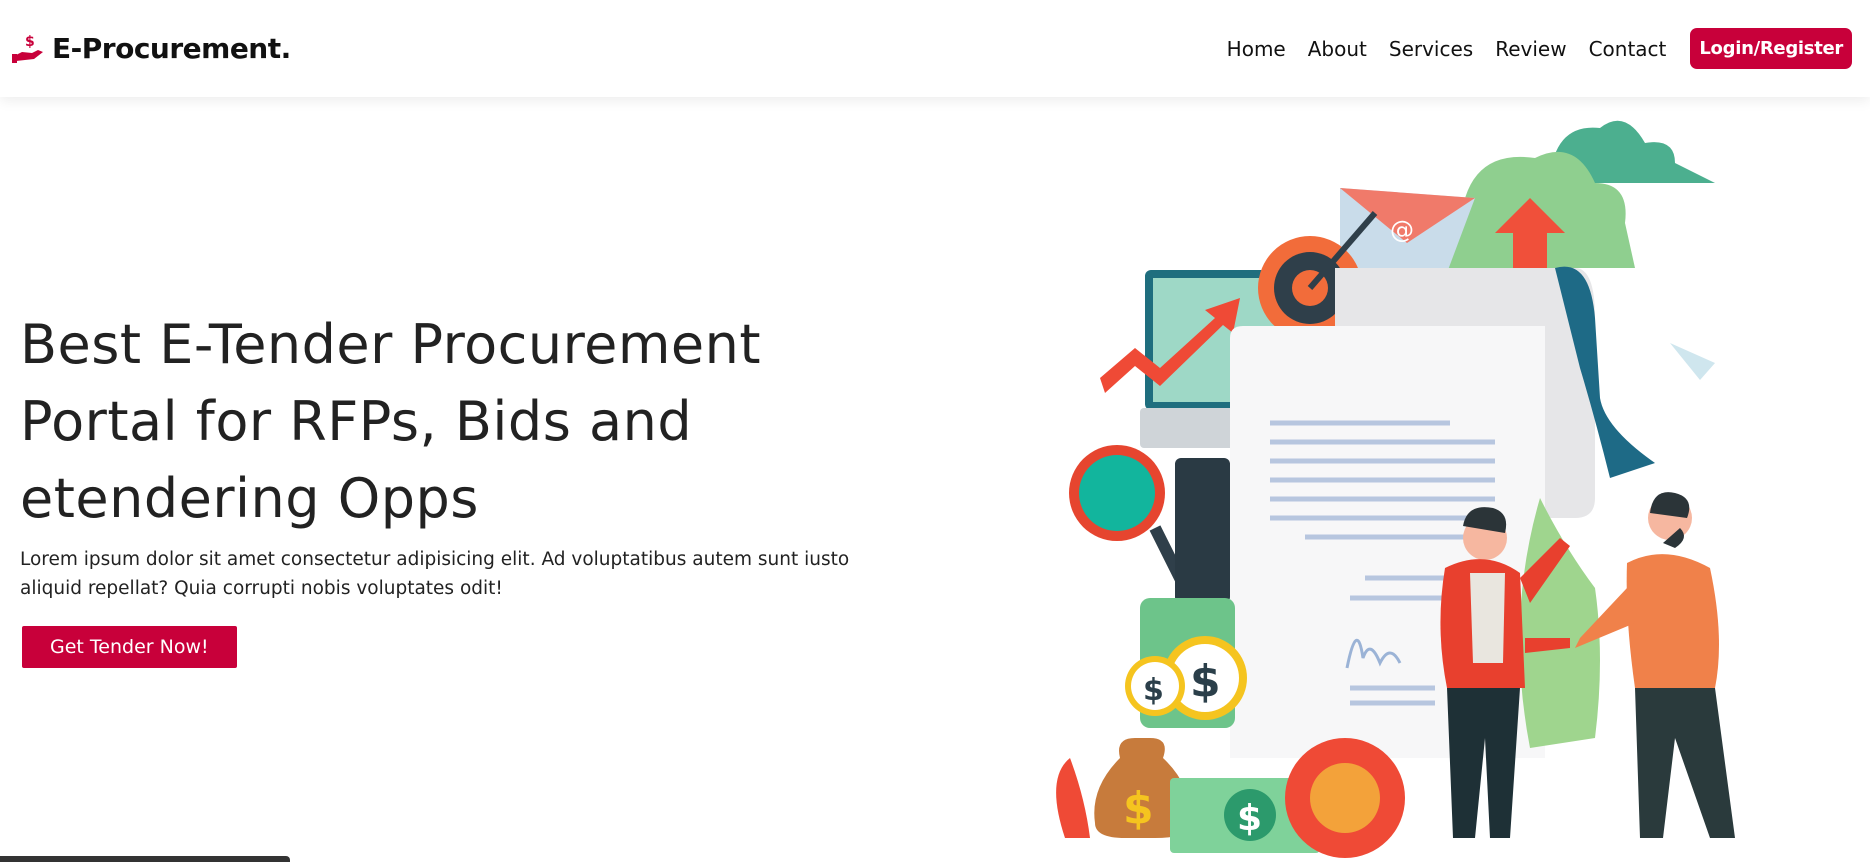 The image size is (1870, 862). I want to click on hand-dollar-icon: $, so click(27, 48).